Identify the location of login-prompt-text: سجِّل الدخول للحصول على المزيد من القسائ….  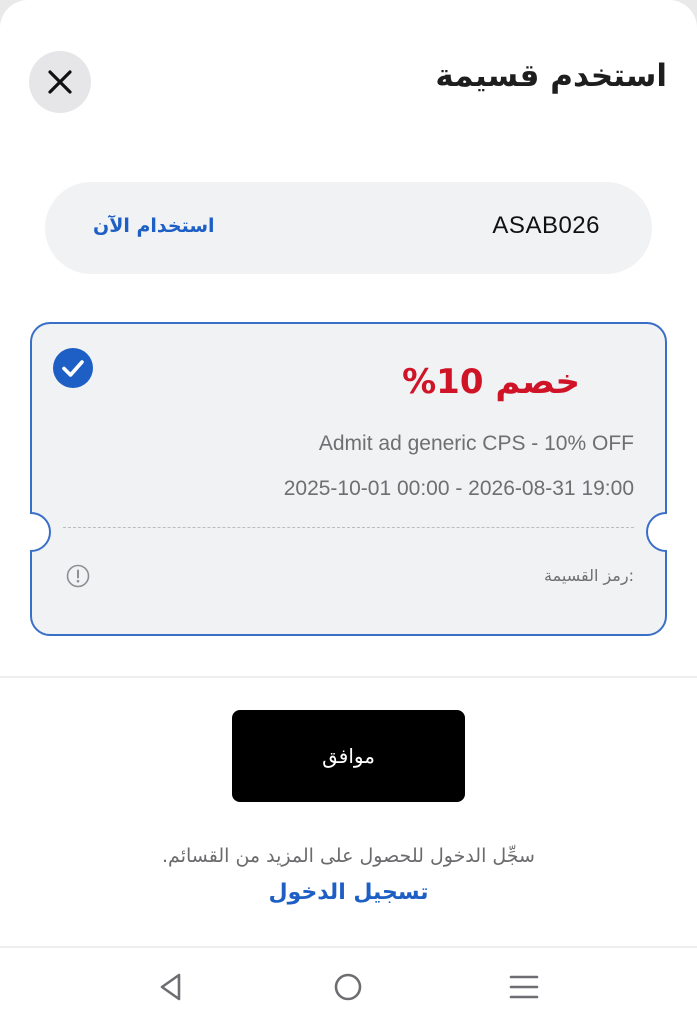
(348, 856).